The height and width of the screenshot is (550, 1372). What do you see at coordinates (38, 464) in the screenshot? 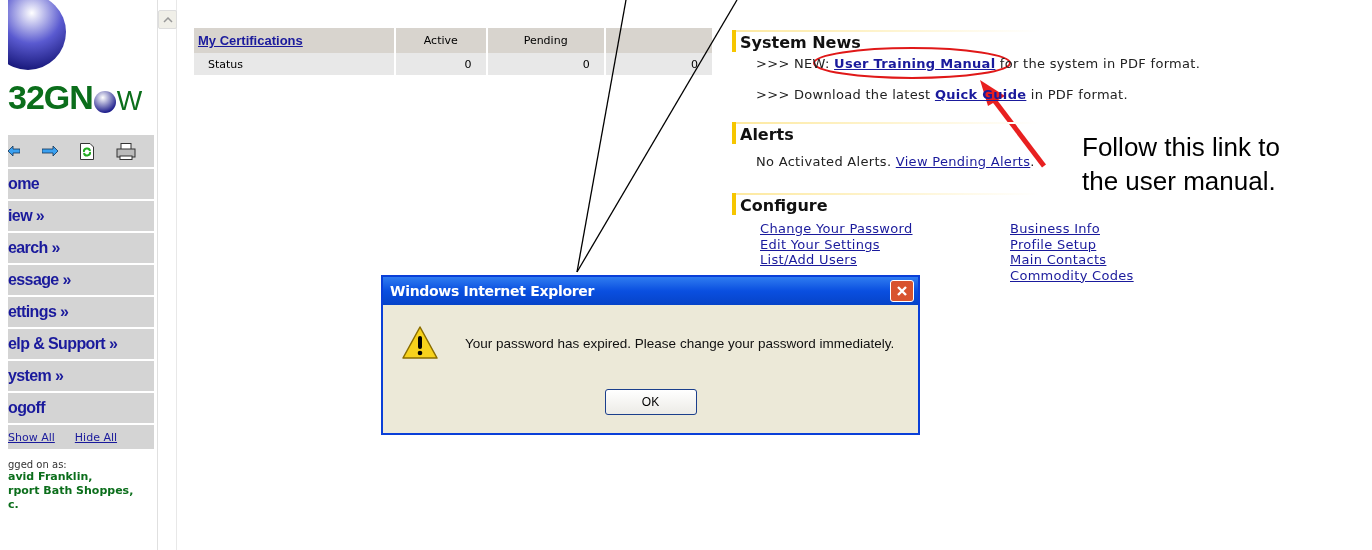
I see `logged-on-caption: gged on as:` at bounding box center [38, 464].